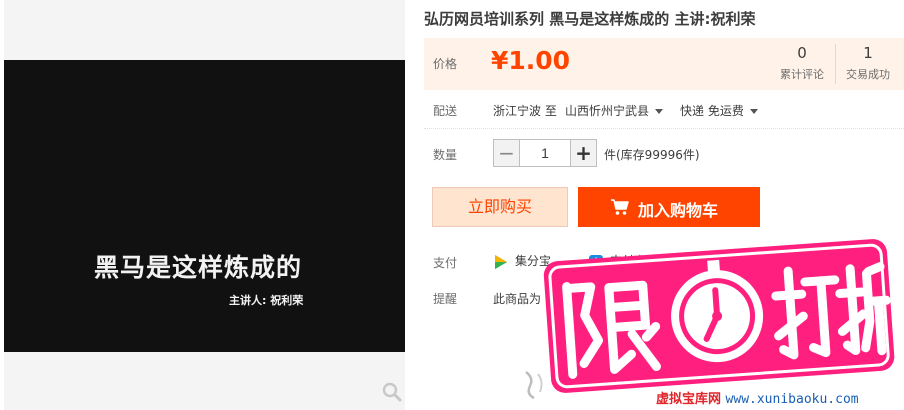  What do you see at coordinates (445, 111) in the screenshot?
I see `shipping-label: 配送` at bounding box center [445, 111].